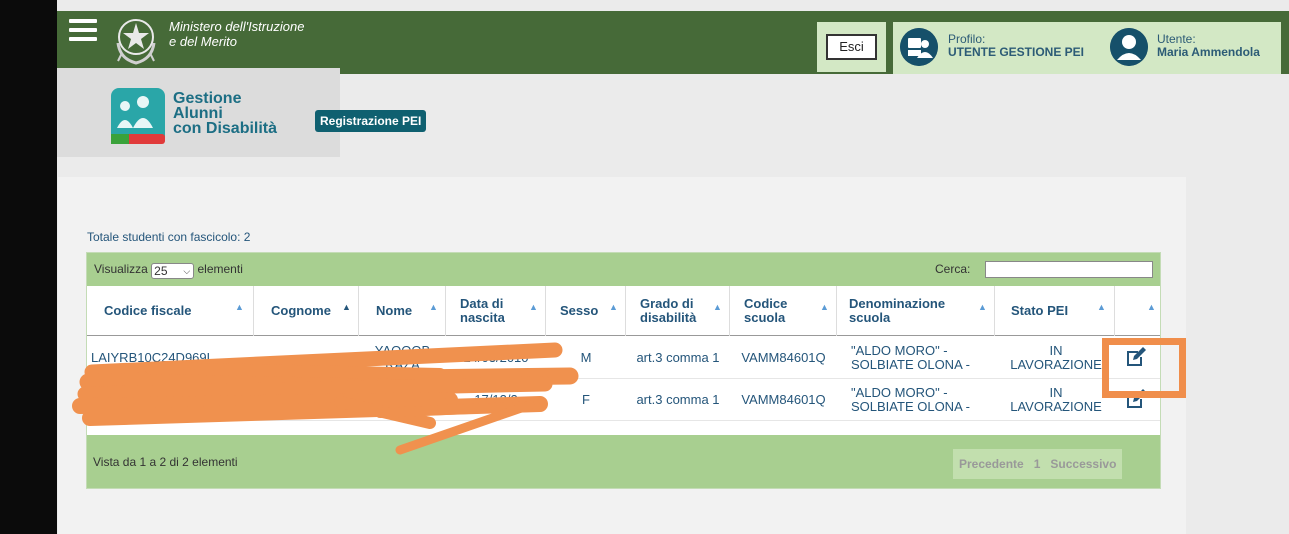  I want to click on app-logo-panel: Gestione Alunni con Disabilità, so click(198, 112).